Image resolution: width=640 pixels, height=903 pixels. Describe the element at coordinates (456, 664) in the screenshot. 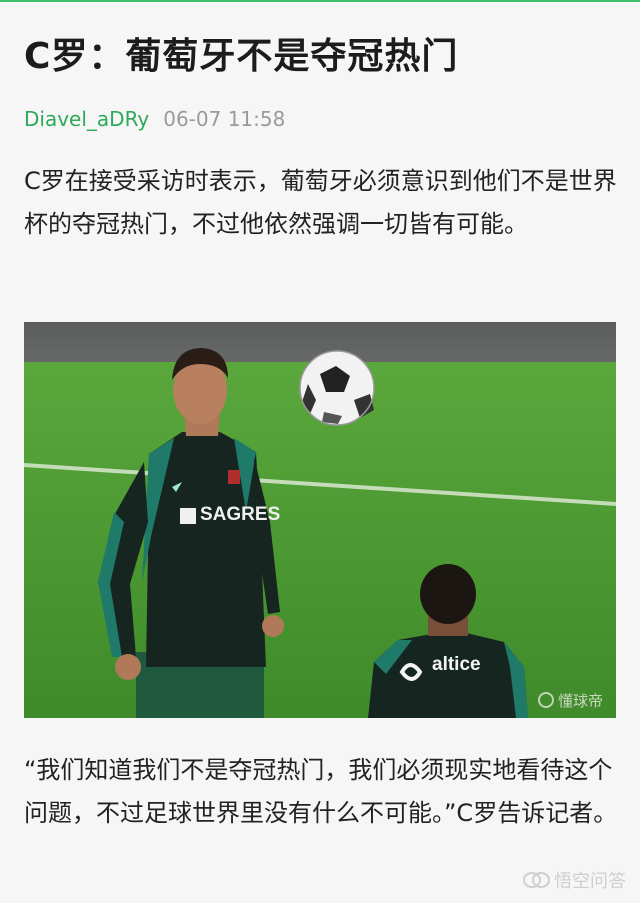

I see `back-player-sponsor: altice` at that location.